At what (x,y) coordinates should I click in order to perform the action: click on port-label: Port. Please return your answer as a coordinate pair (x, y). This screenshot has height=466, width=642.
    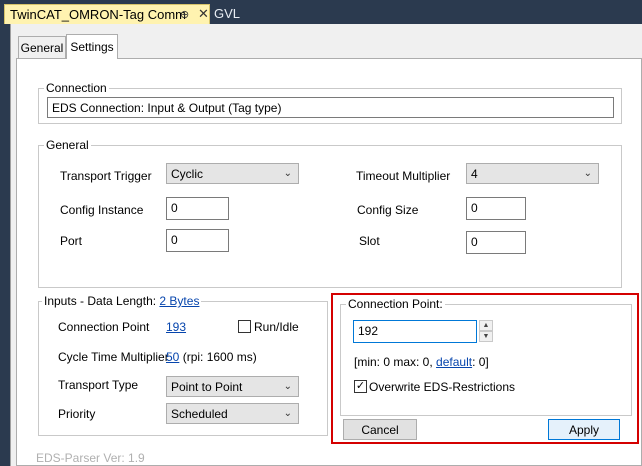
    Looking at the image, I should click on (71, 241).